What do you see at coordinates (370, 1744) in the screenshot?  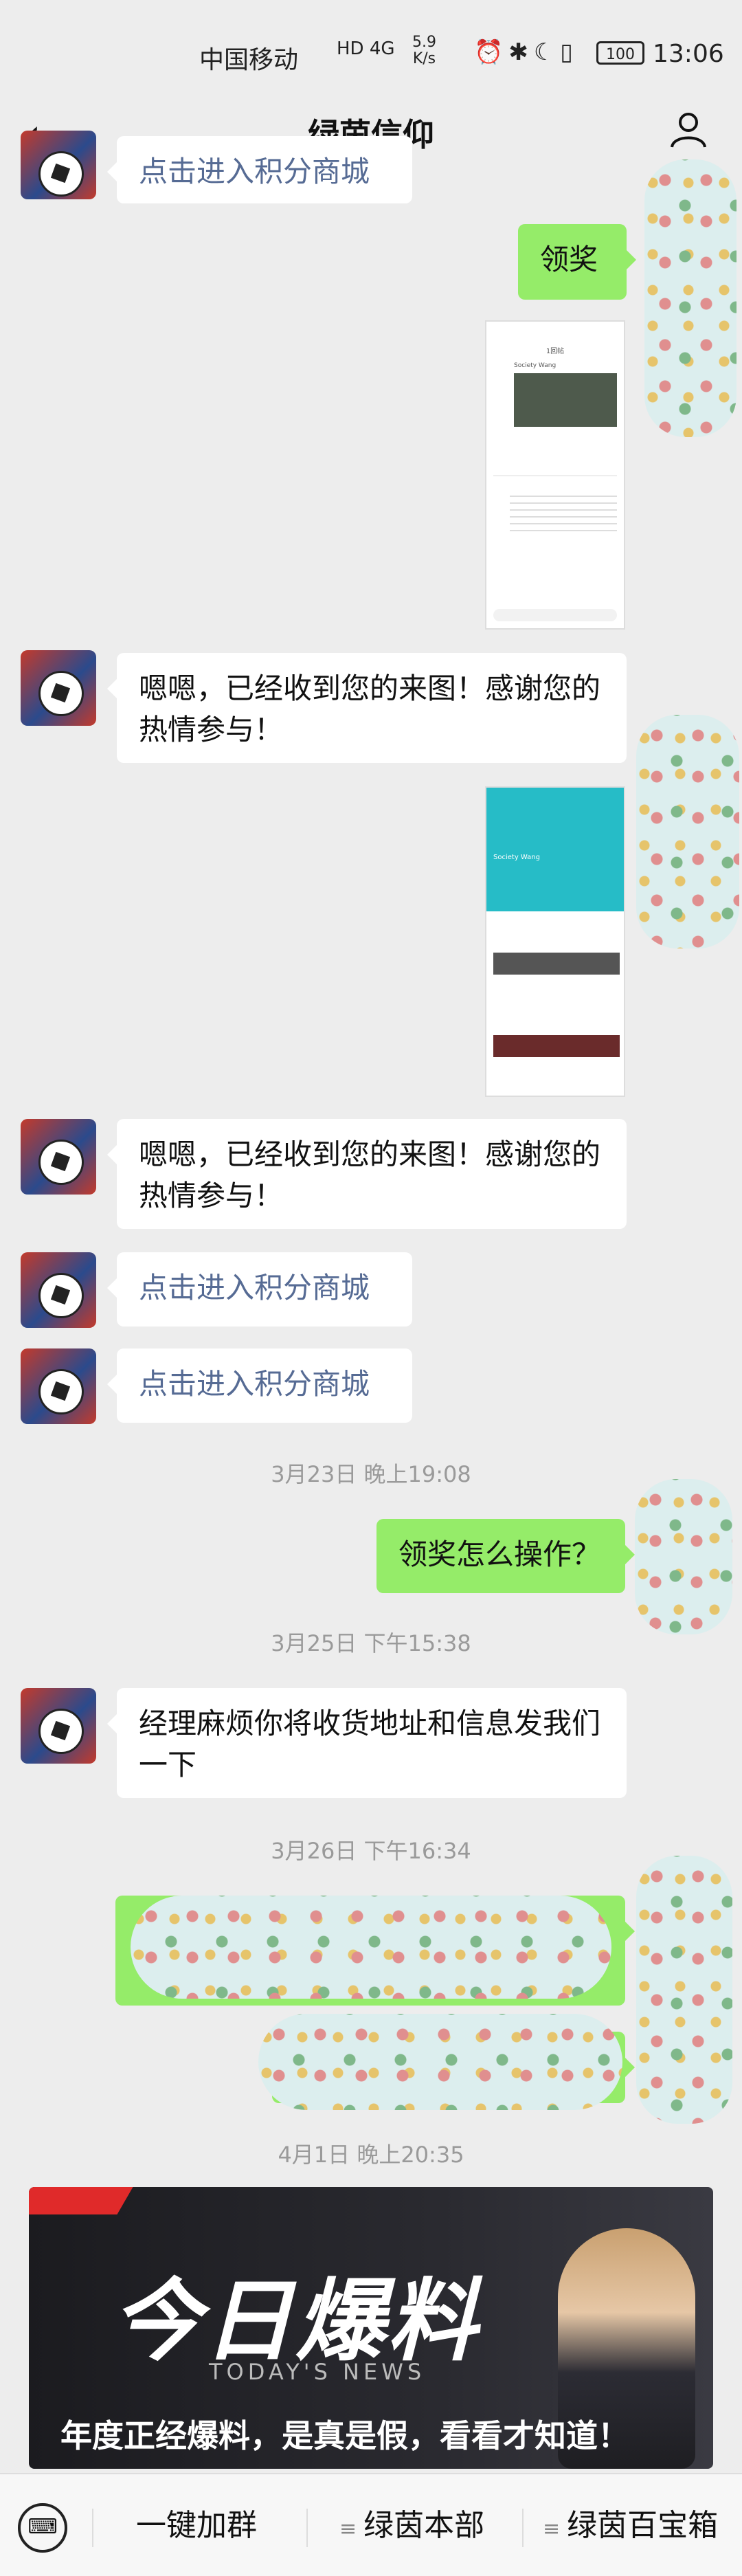 I see `message-text-content: 经理麻烦你将收货地址和信息发我们一下` at bounding box center [370, 1744].